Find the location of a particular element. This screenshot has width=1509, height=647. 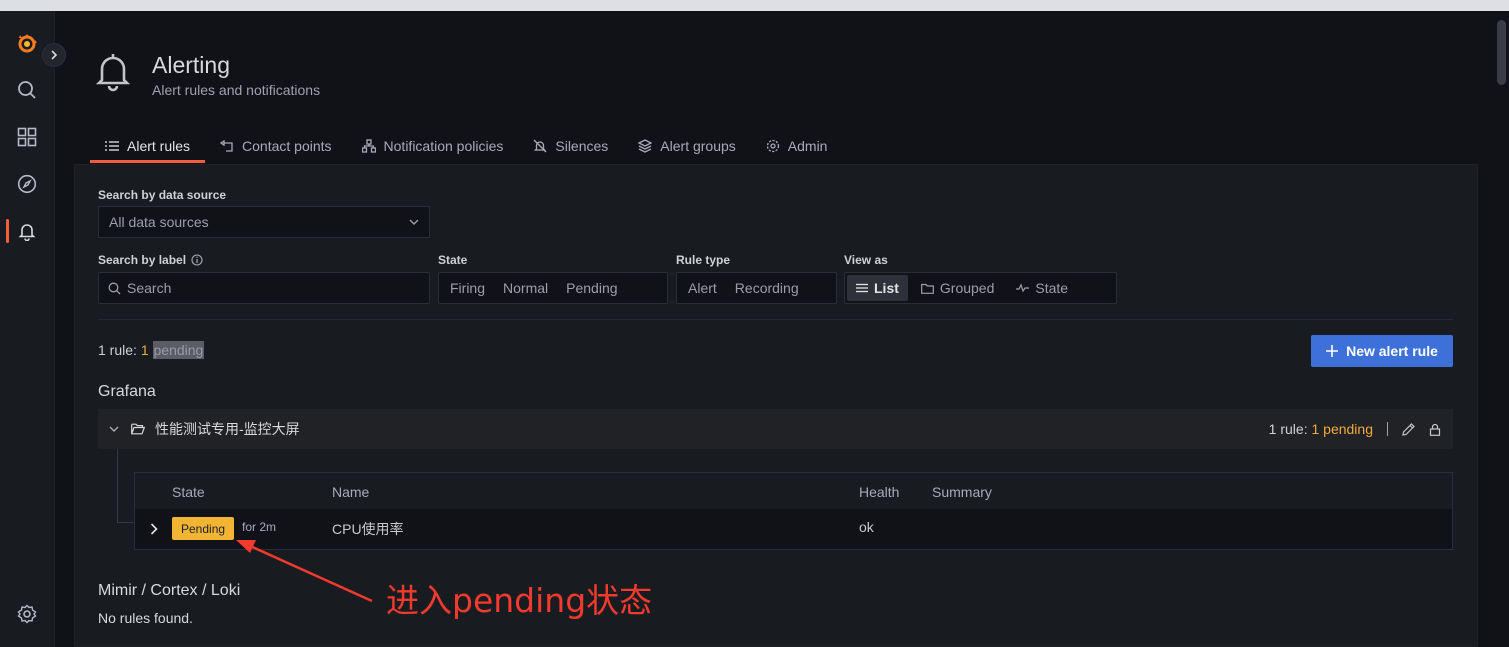

column-summary: Summary is located at coordinates (962, 492).